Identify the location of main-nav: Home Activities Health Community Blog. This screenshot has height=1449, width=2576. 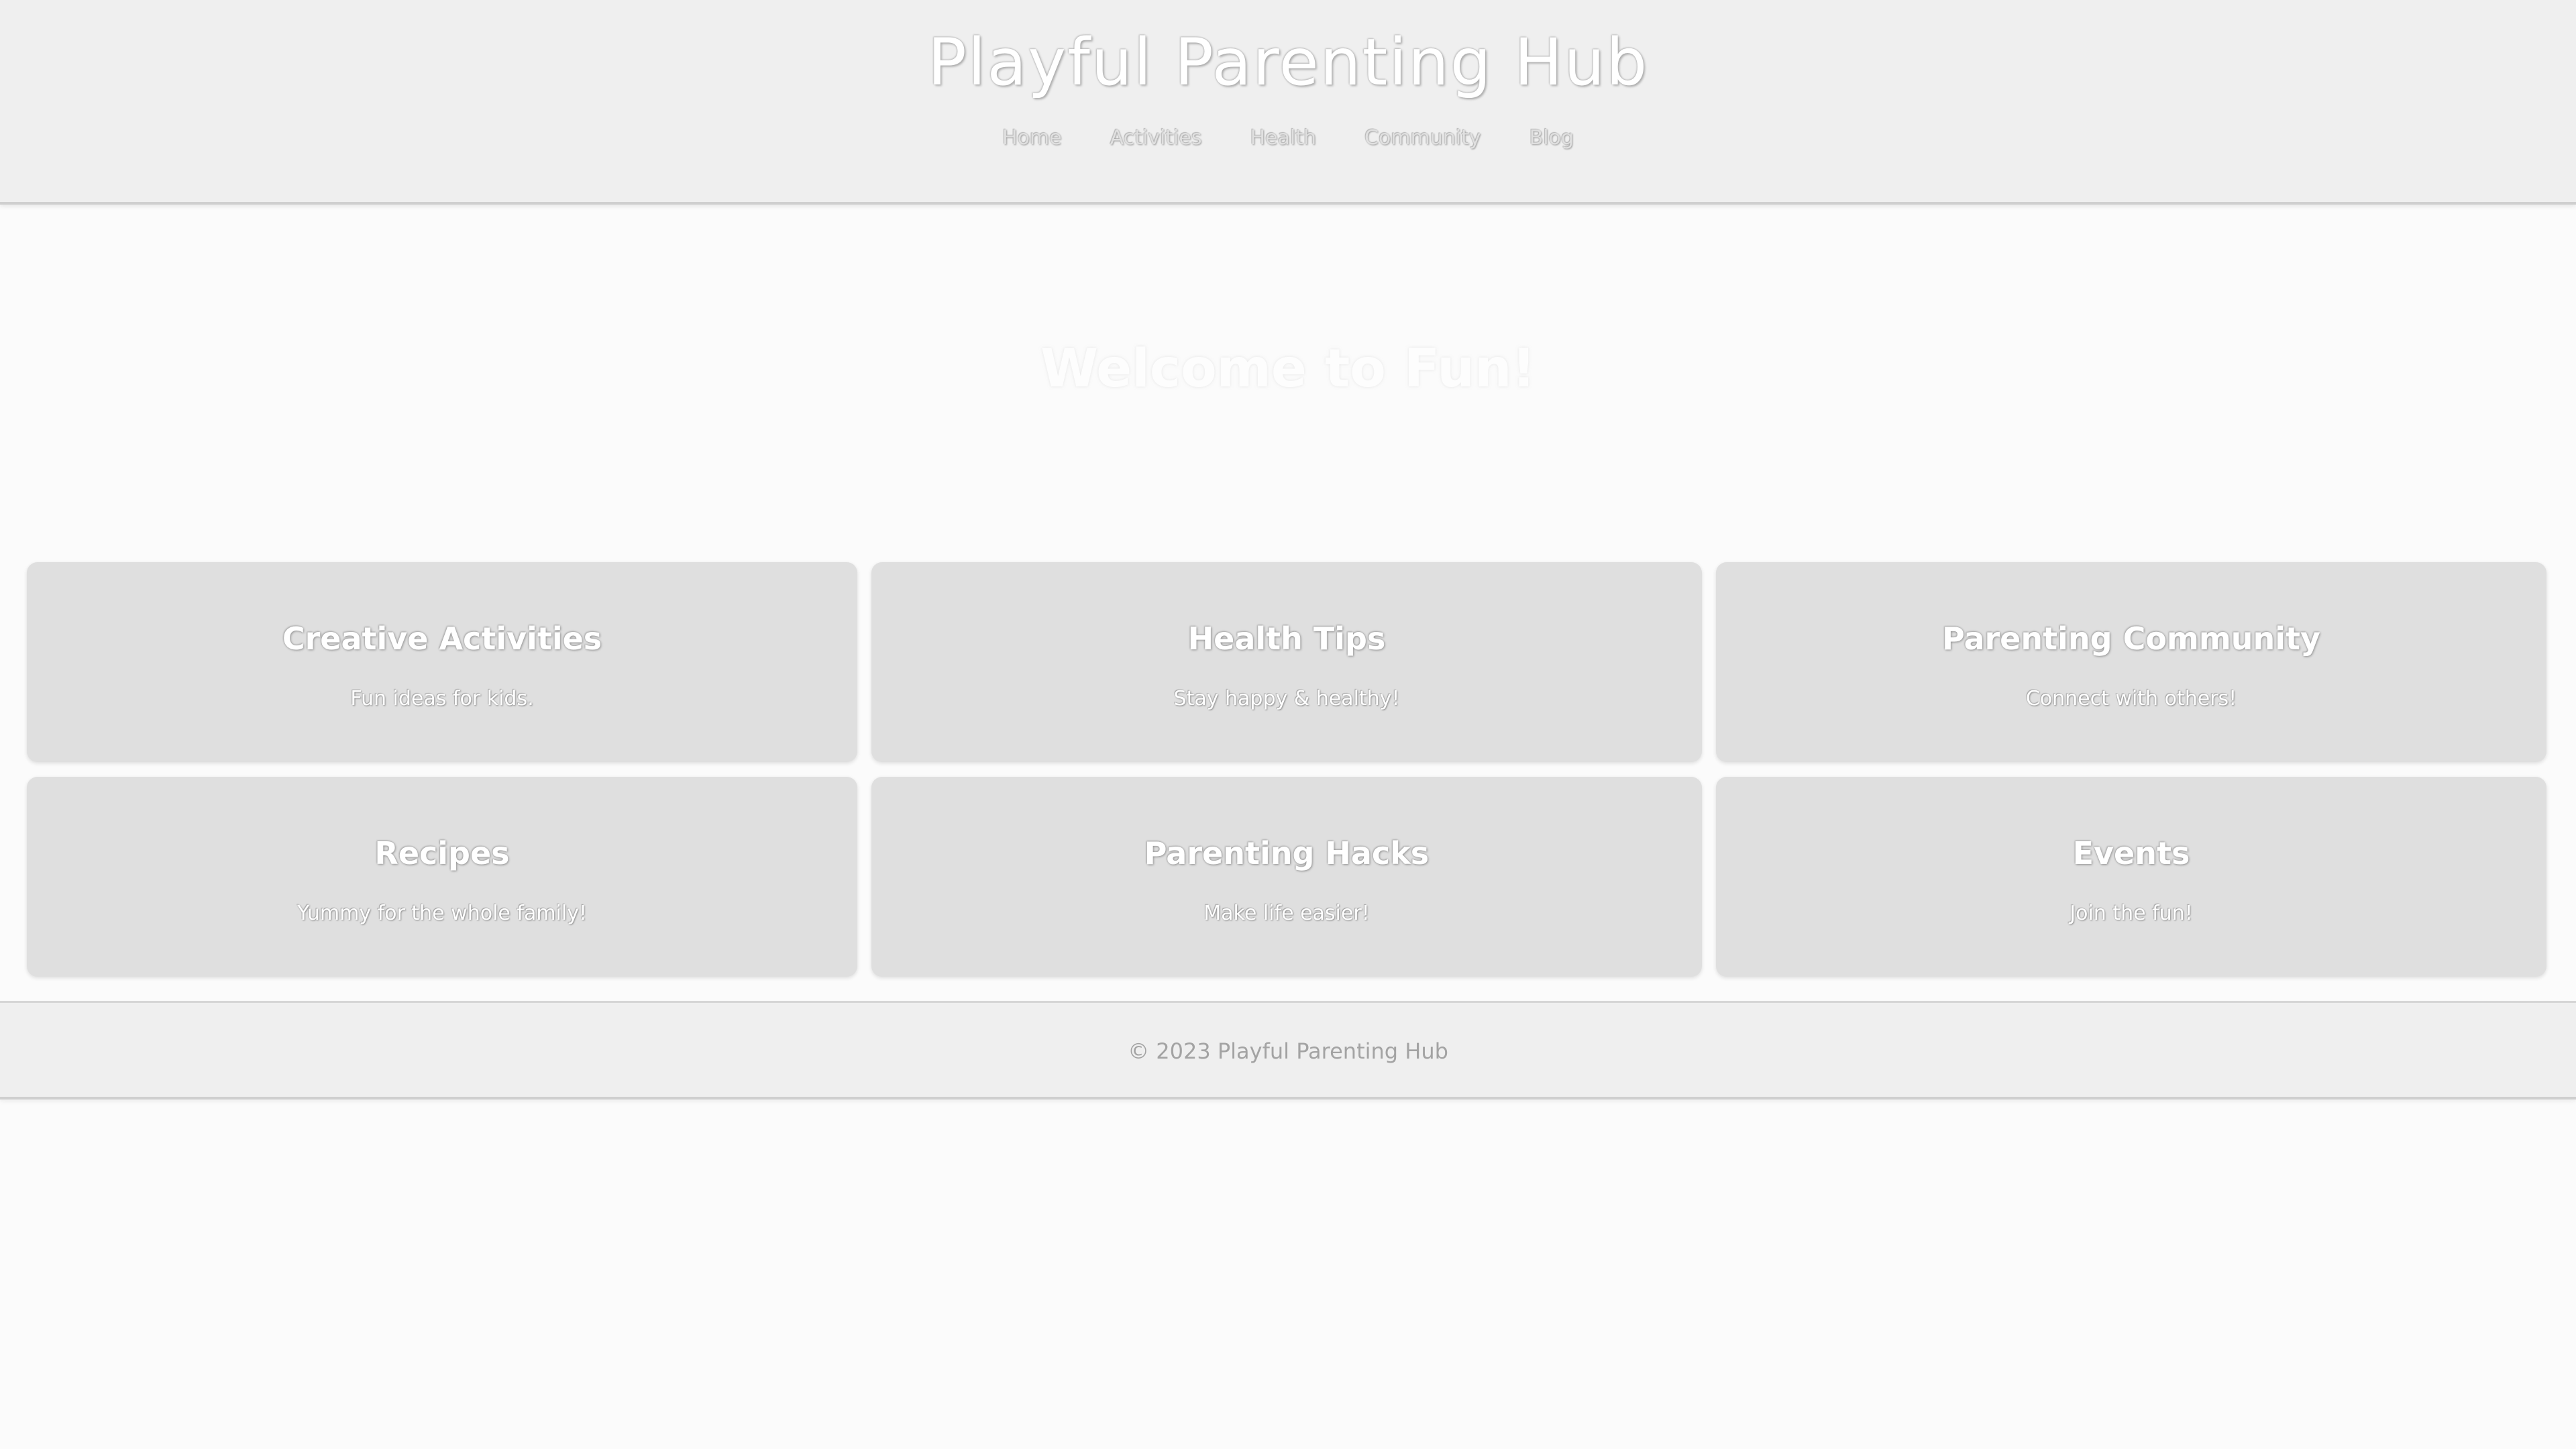
(1288, 138).